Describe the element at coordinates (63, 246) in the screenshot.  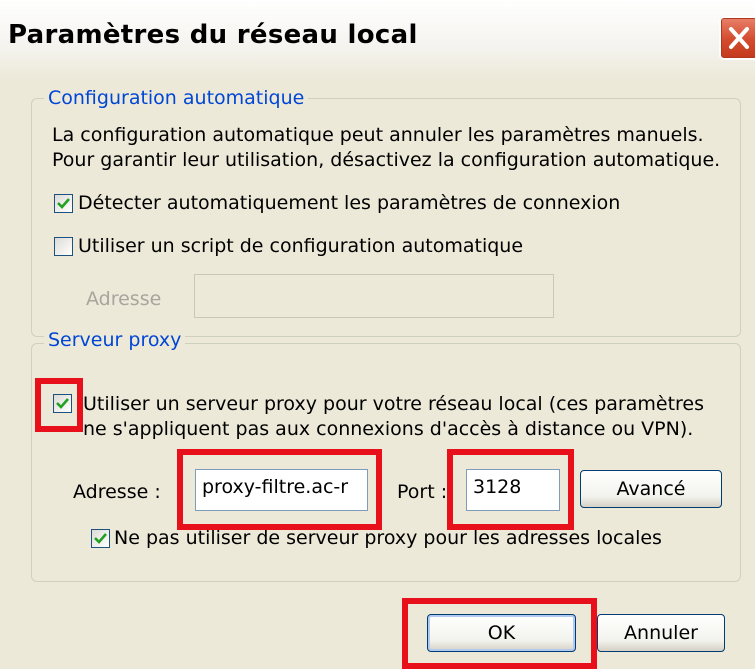
I see `auto-script-checkbox` at that location.